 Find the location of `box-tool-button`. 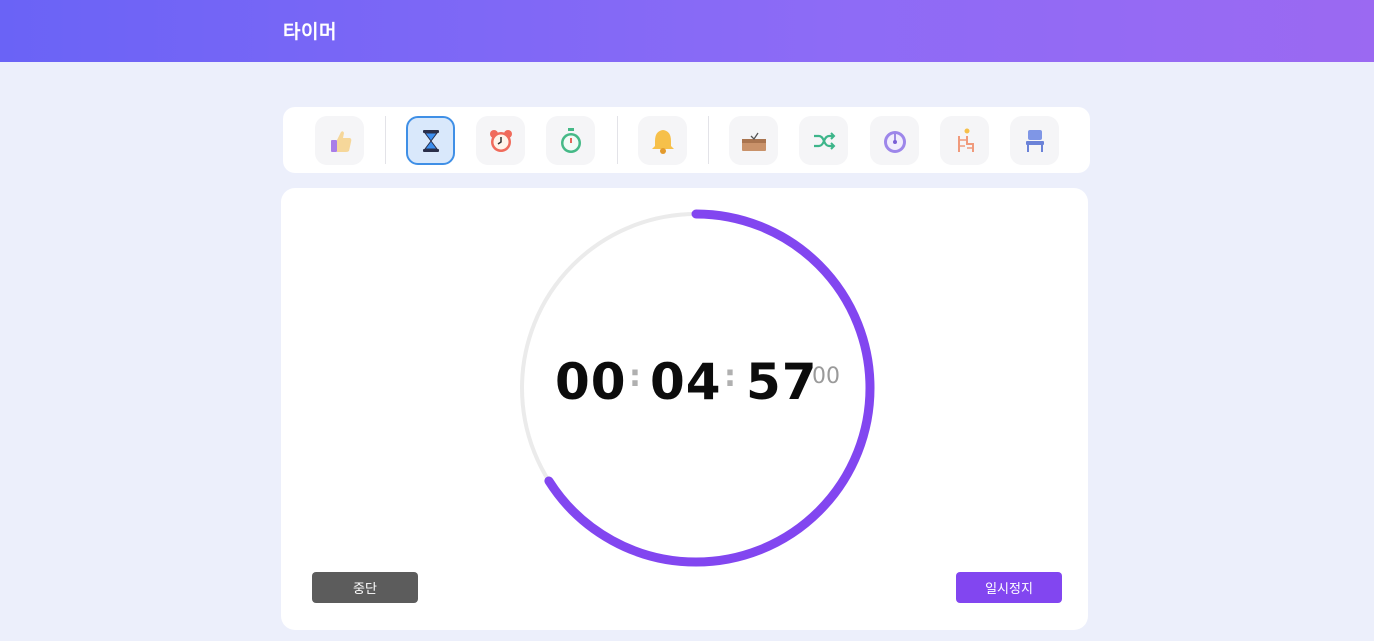

box-tool-button is located at coordinates (753, 140).